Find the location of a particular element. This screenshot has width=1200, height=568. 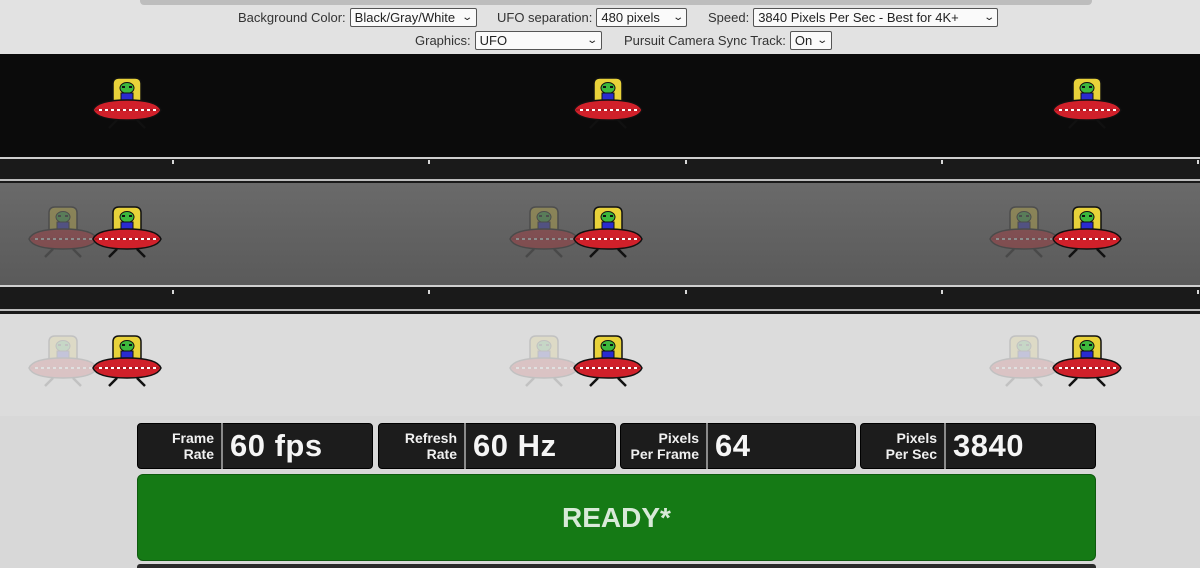

pixels-per-sec-value: 3840 is located at coordinates (988, 445).